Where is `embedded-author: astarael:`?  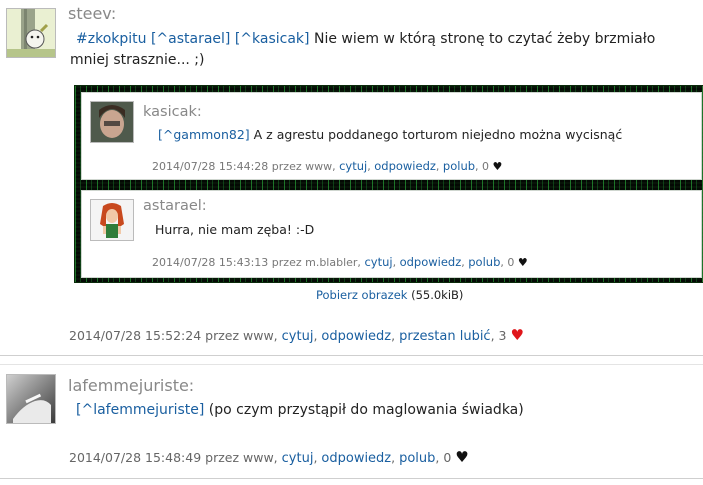
embedded-author: astarael: is located at coordinates (175, 206).